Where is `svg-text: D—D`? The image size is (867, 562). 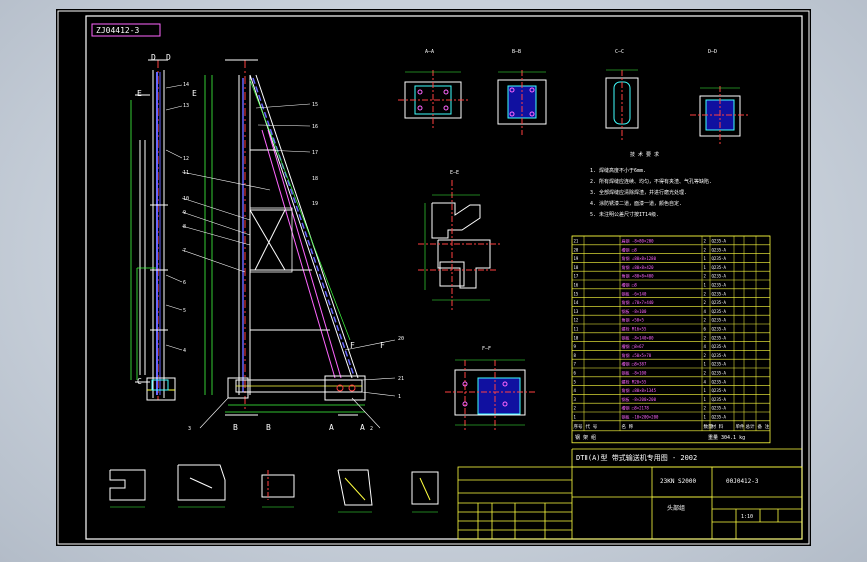
svg-text: D—D is located at coordinates (712, 52).